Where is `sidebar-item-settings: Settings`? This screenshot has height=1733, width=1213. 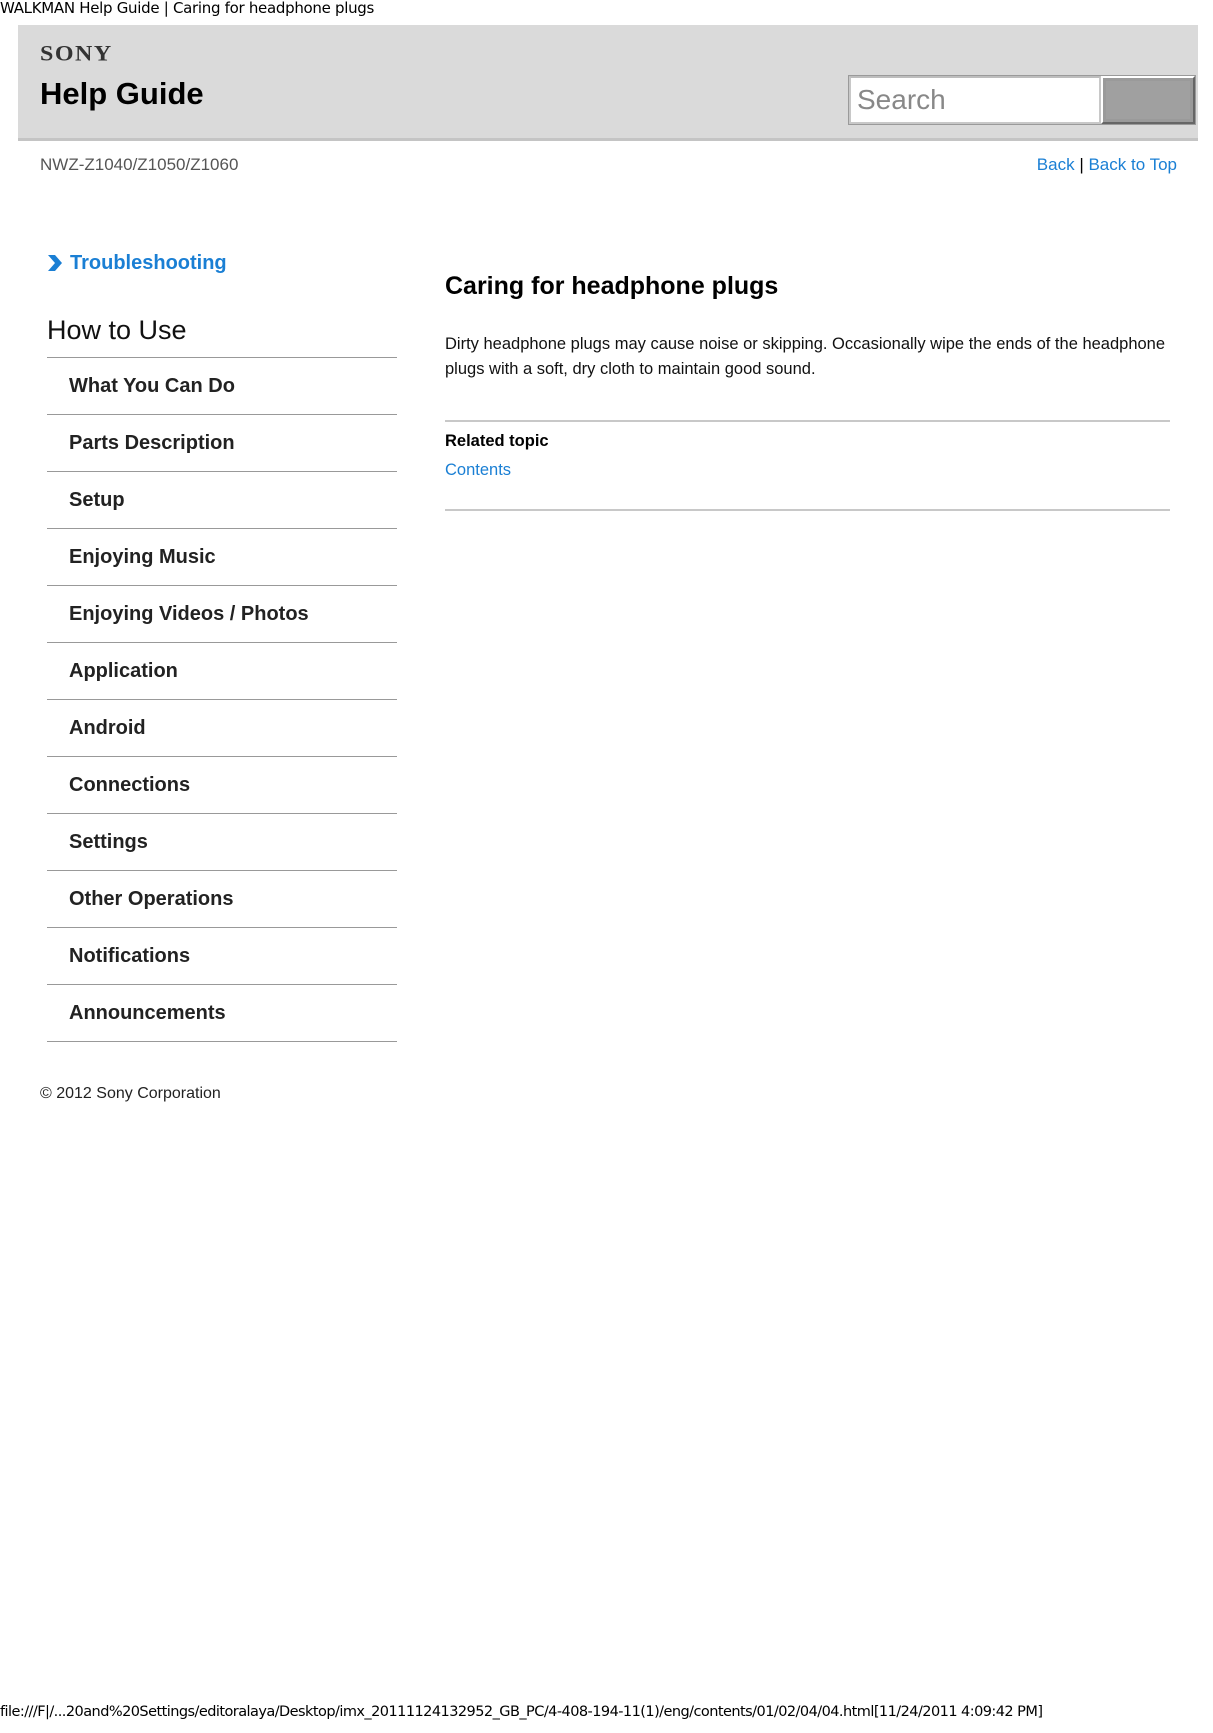
sidebar-item-settings: Settings is located at coordinates (222, 842).